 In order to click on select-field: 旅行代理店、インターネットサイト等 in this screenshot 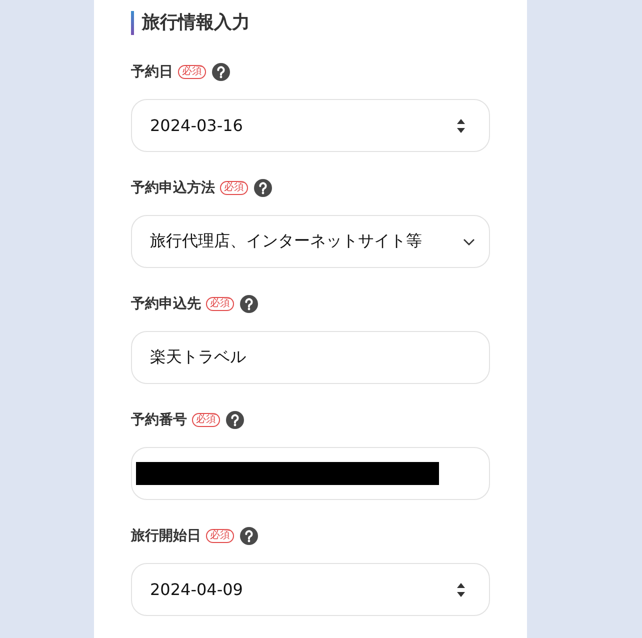, I will do `click(310, 241)`.